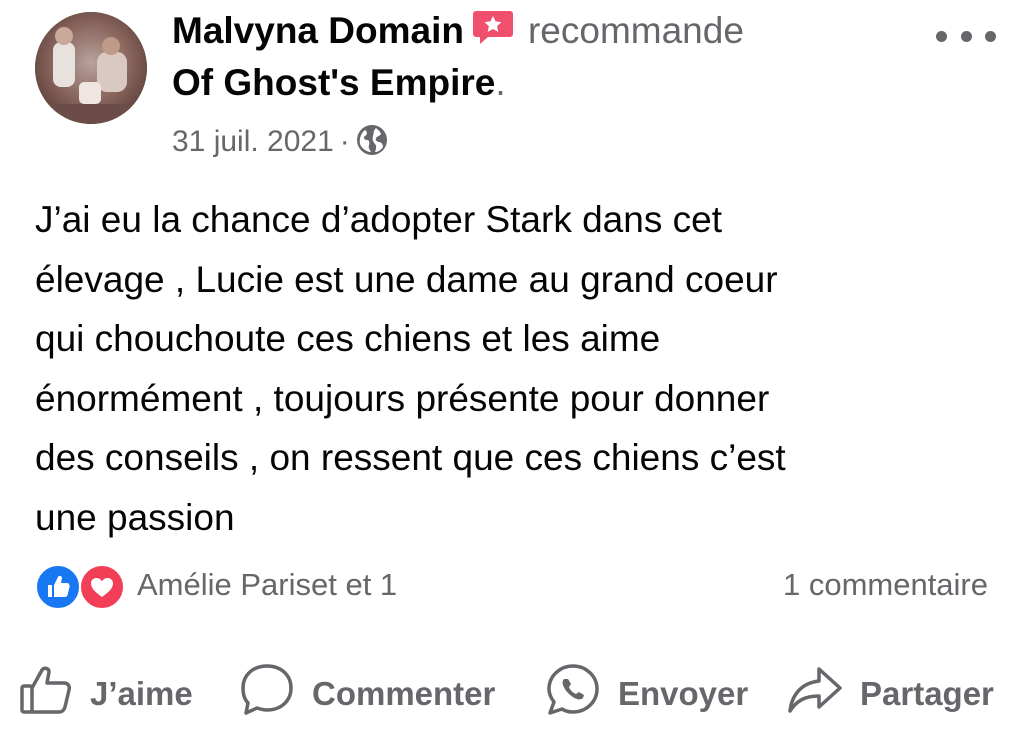 This screenshot has height=743, width=1024. I want to click on comment-label: Commenter, so click(404, 693).